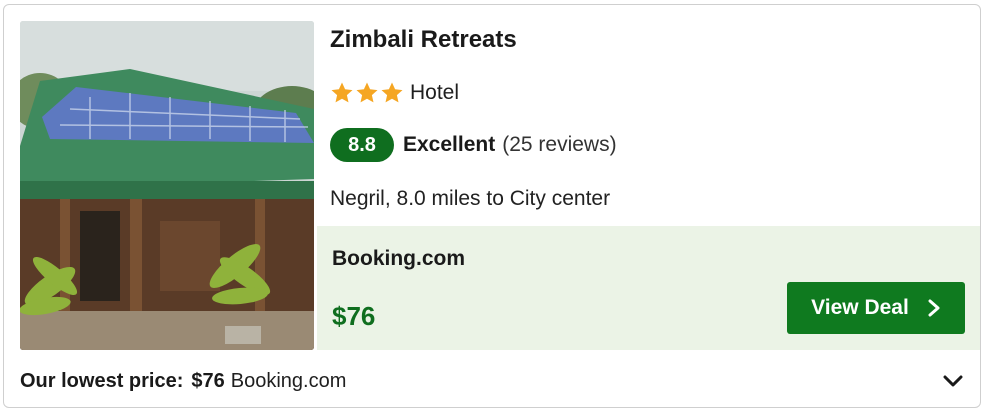 Image resolution: width=986 pixels, height=412 pixels. What do you see at coordinates (102, 381) in the screenshot?
I see `lowest-price-label: Our lowest price:` at bounding box center [102, 381].